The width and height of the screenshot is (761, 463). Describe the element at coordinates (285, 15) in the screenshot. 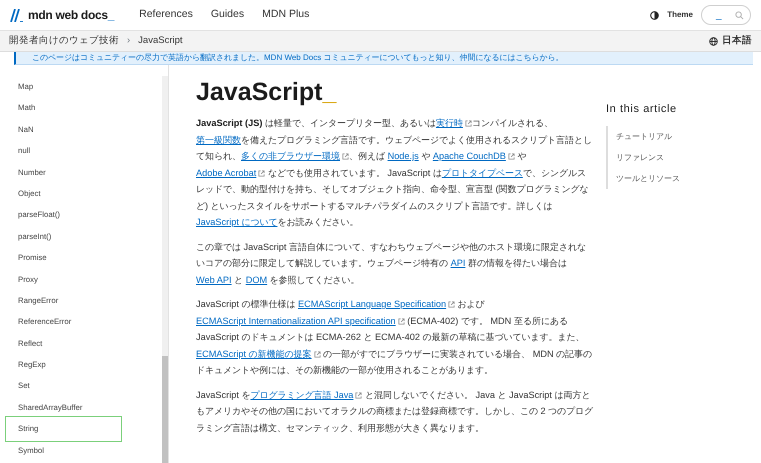

I see `nav-link: MDN Plus` at that location.